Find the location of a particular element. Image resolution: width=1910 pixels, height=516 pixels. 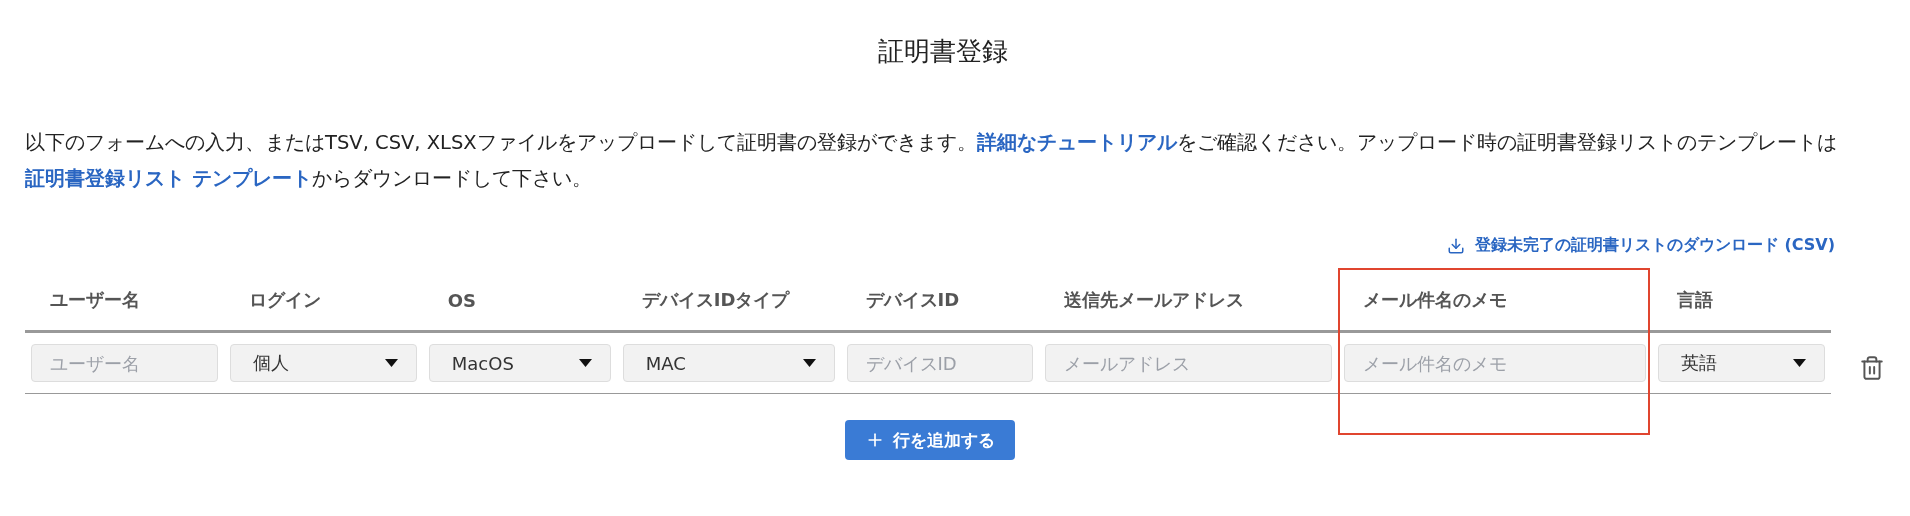

column-header: メール件名のメモ is located at coordinates (1494, 301).